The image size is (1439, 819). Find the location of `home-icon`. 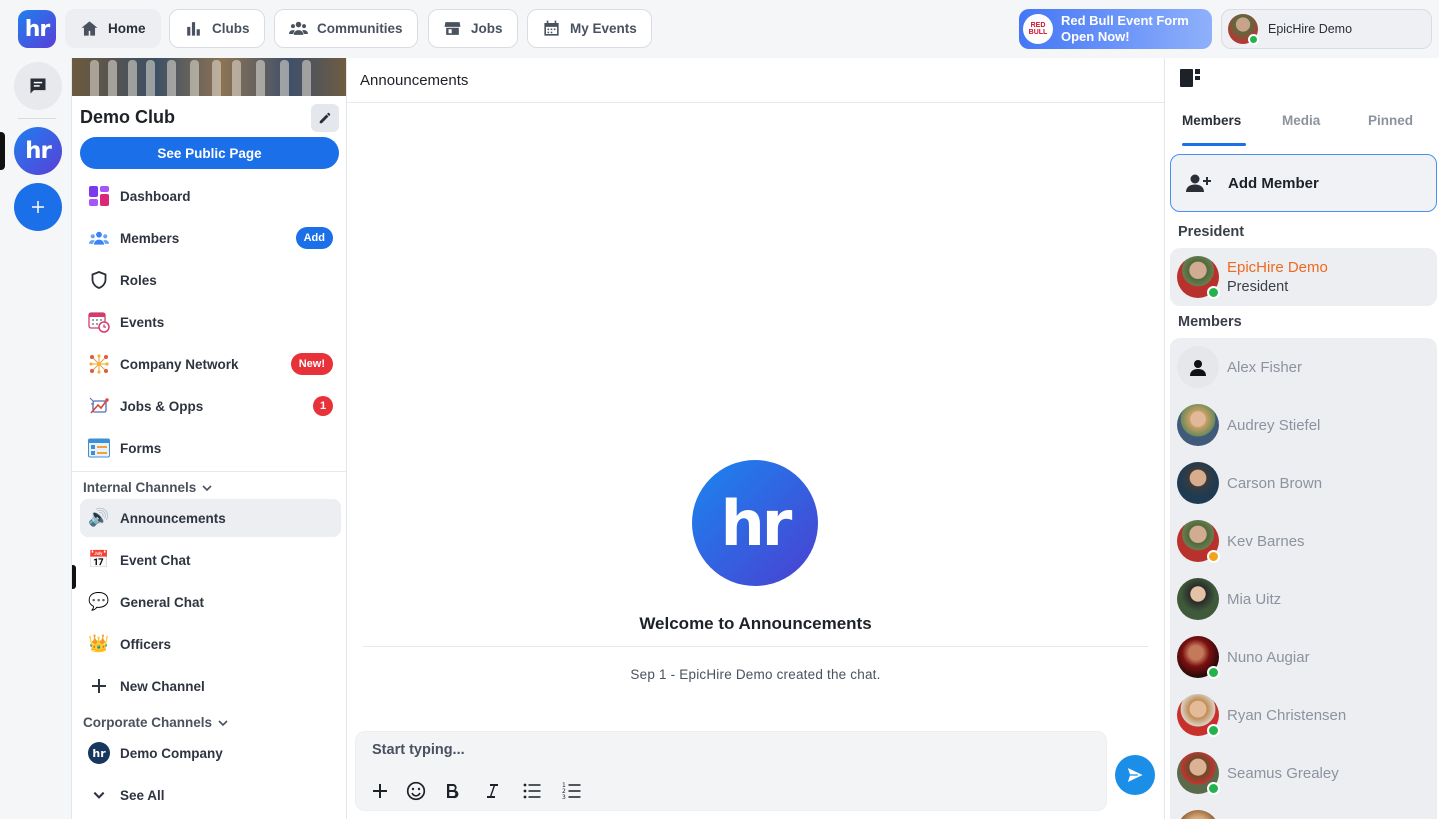

home-icon is located at coordinates (89, 28).